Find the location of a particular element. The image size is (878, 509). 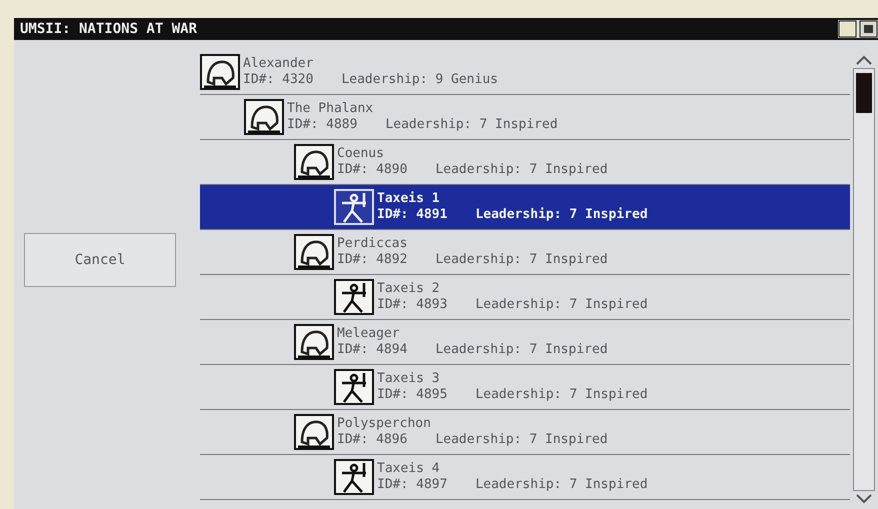

id-number: ID#: 4891 is located at coordinates (412, 215).